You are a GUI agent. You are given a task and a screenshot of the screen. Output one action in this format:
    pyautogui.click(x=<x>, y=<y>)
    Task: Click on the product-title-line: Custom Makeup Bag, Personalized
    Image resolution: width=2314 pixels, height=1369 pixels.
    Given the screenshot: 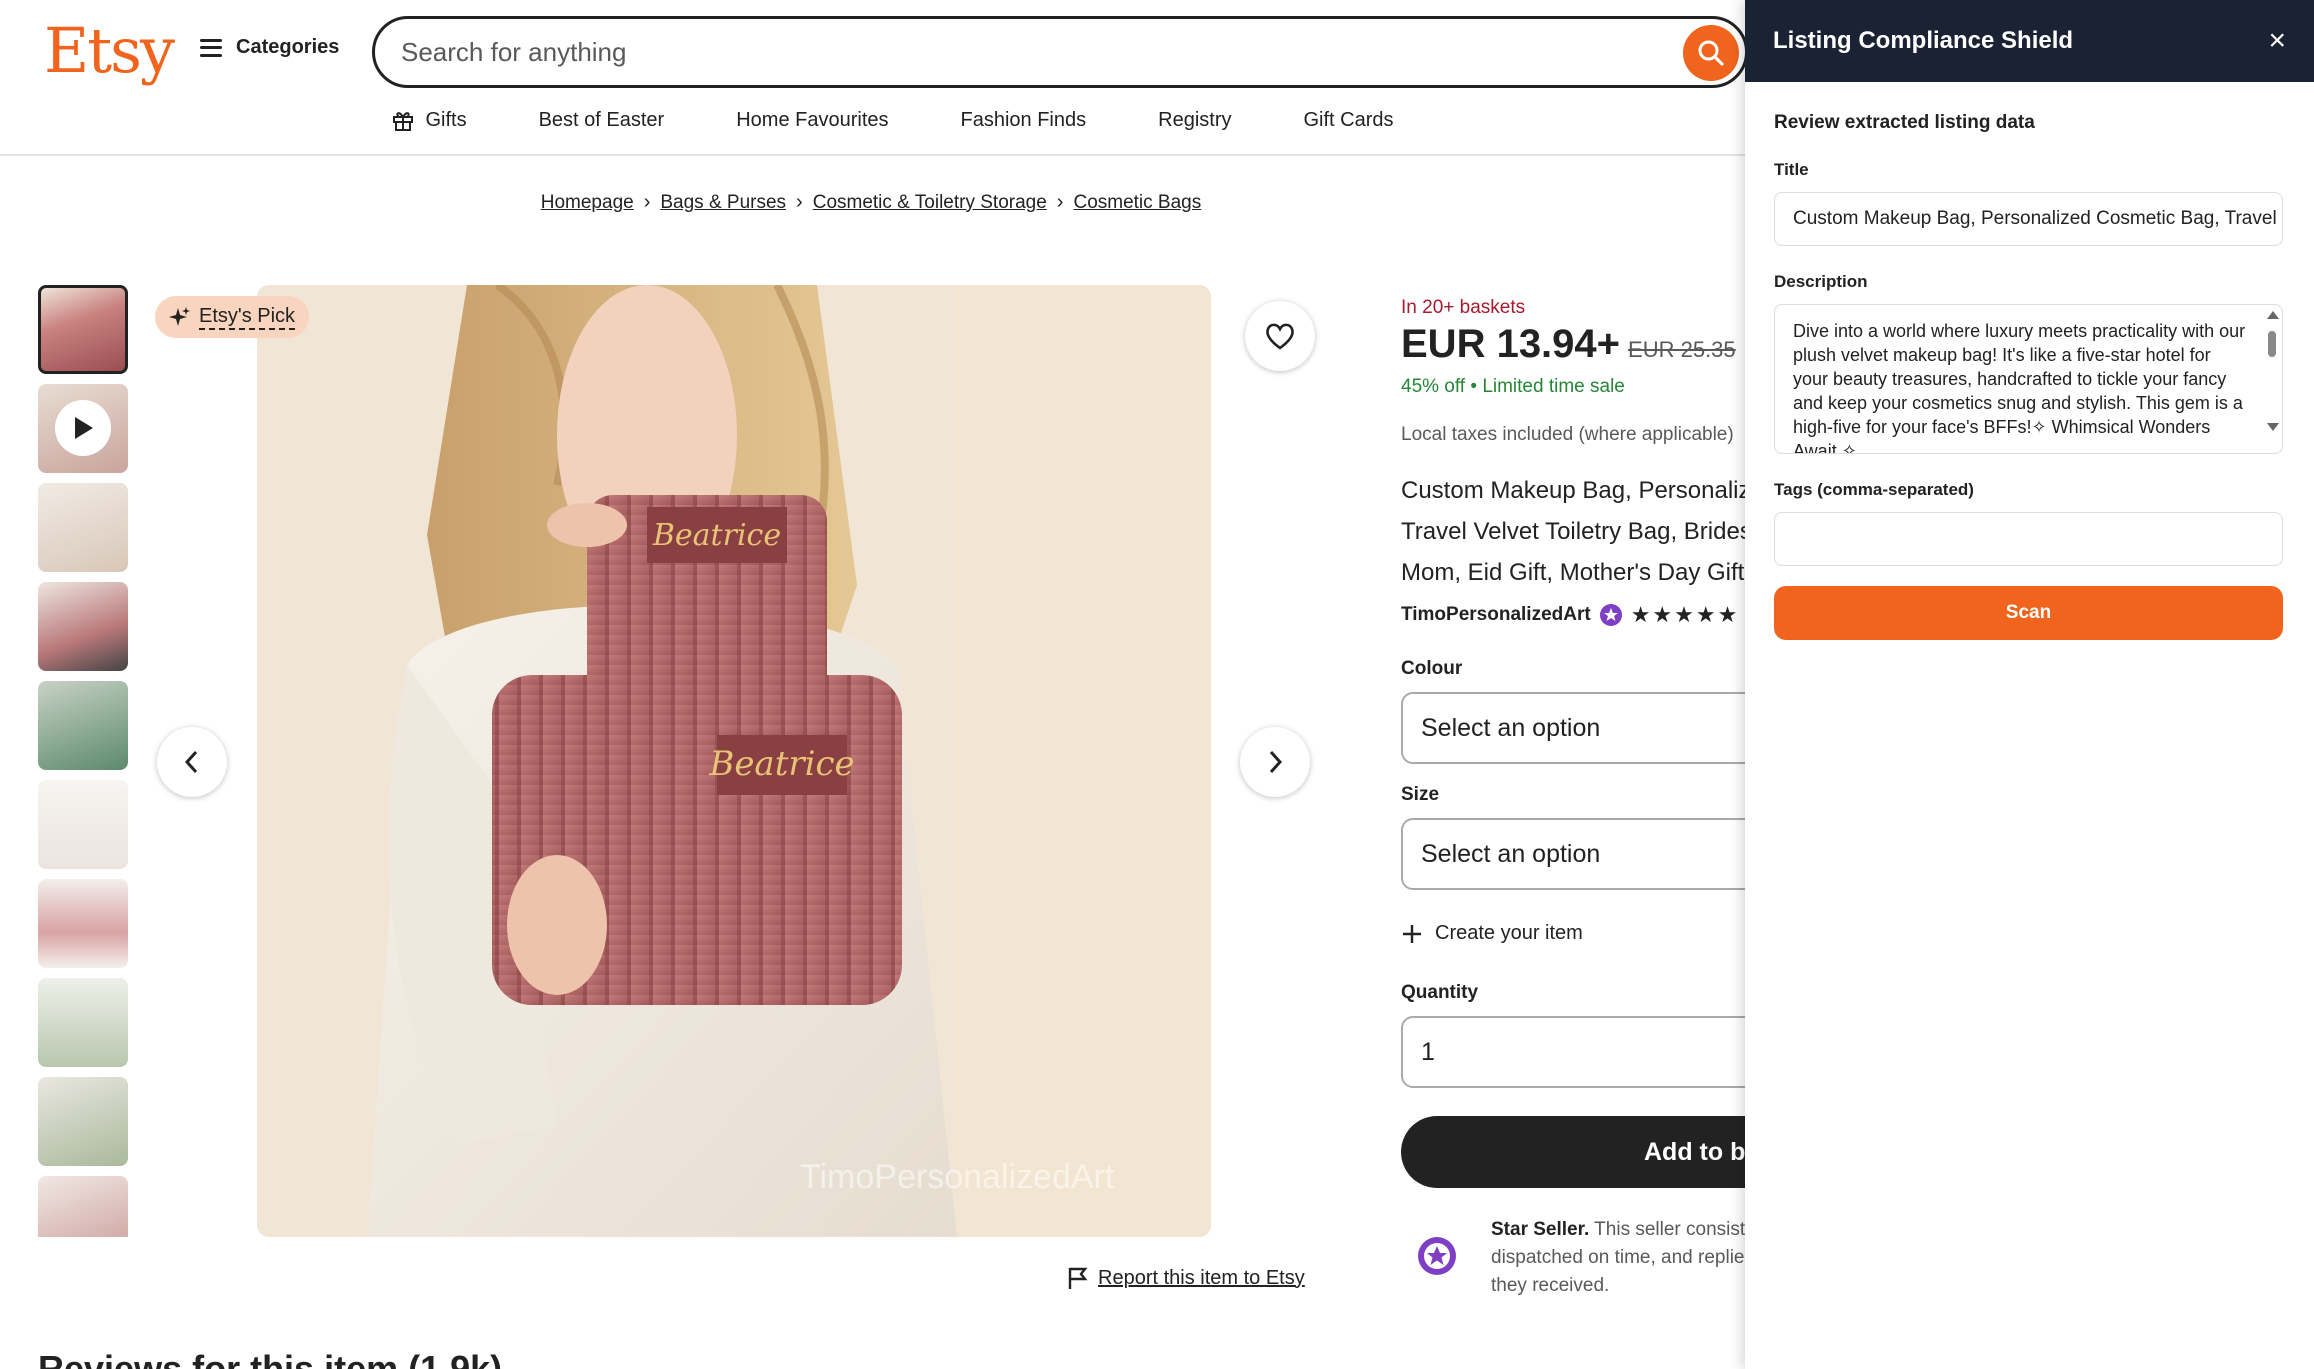 What is the action you would take?
    pyautogui.click(x=1573, y=490)
    